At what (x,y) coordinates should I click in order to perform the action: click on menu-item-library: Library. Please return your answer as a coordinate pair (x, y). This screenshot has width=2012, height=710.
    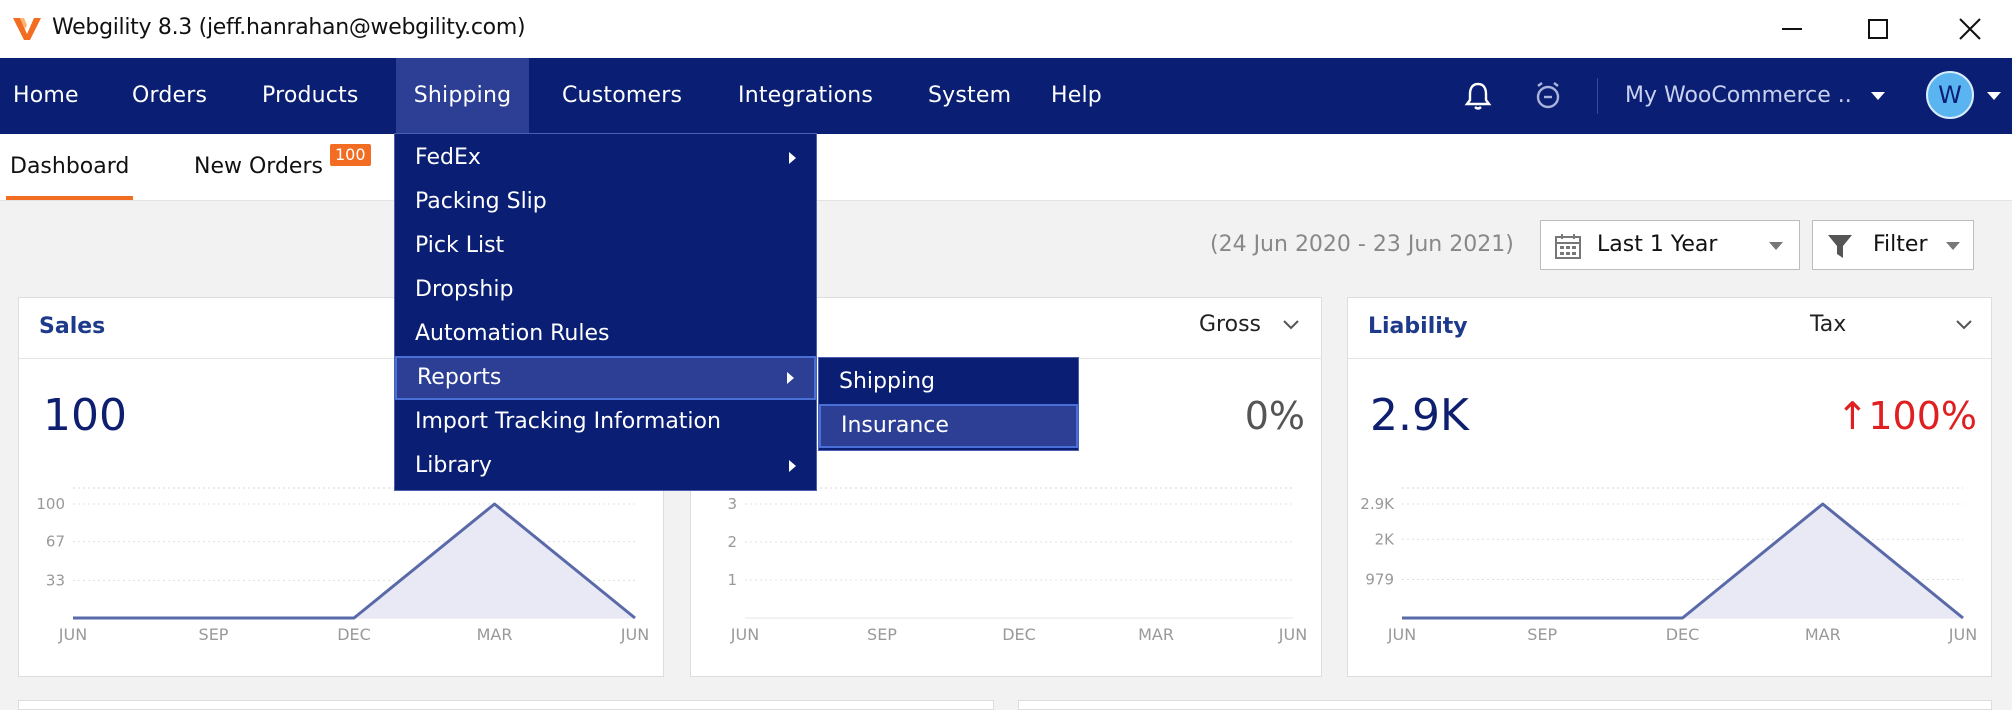
    Looking at the image, I should click on (605, 466).